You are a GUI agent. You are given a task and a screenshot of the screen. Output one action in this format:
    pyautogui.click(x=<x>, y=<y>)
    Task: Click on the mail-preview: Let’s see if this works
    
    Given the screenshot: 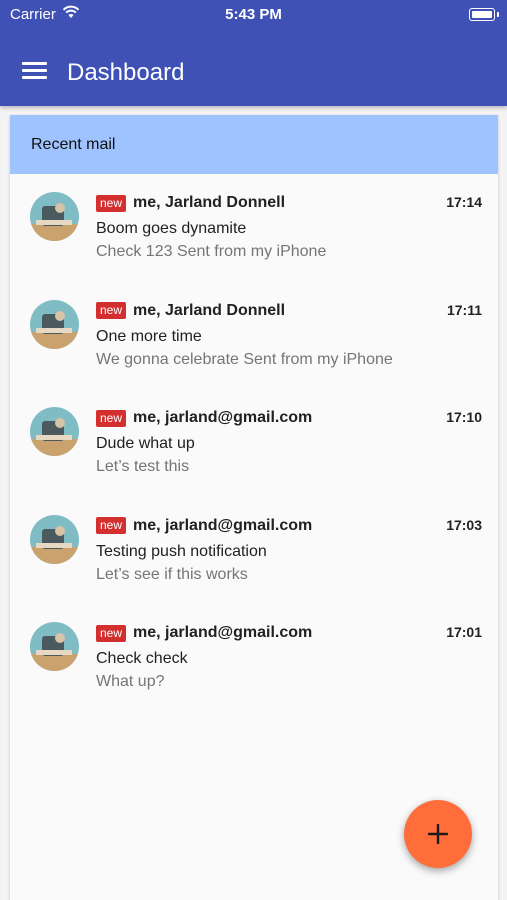 What is the action you would take?
    pyautogui.click(x=172, y=574)
    